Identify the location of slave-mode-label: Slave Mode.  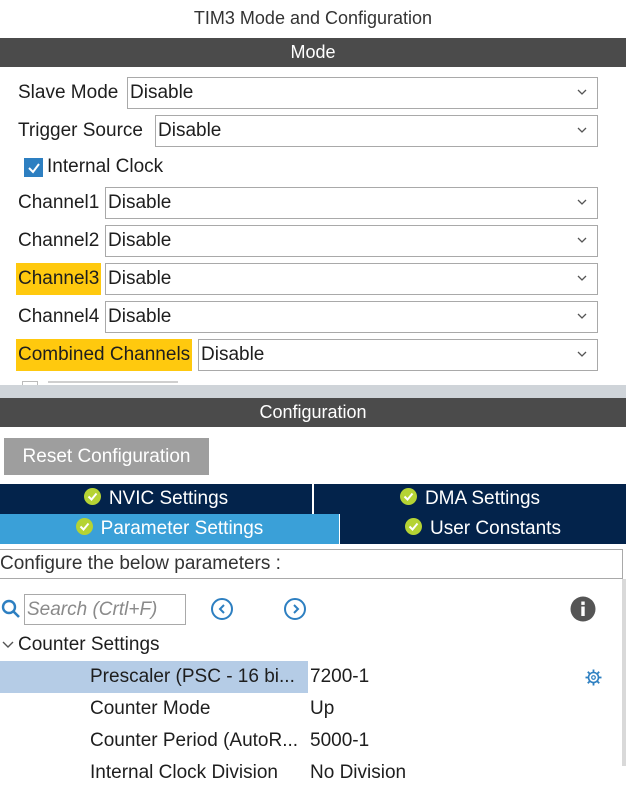
(68, 92).